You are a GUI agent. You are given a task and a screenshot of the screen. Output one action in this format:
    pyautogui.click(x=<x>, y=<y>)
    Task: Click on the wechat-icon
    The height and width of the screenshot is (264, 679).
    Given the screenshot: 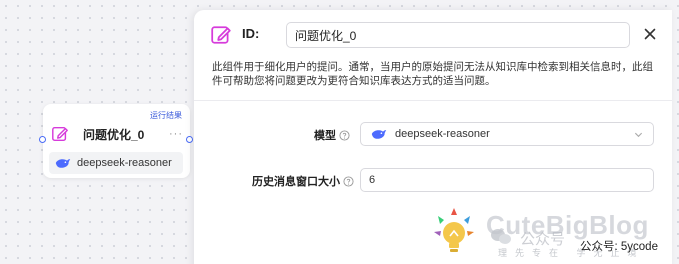 What is the action you would take?
    pyautogui.click(x=501, y=236)
    